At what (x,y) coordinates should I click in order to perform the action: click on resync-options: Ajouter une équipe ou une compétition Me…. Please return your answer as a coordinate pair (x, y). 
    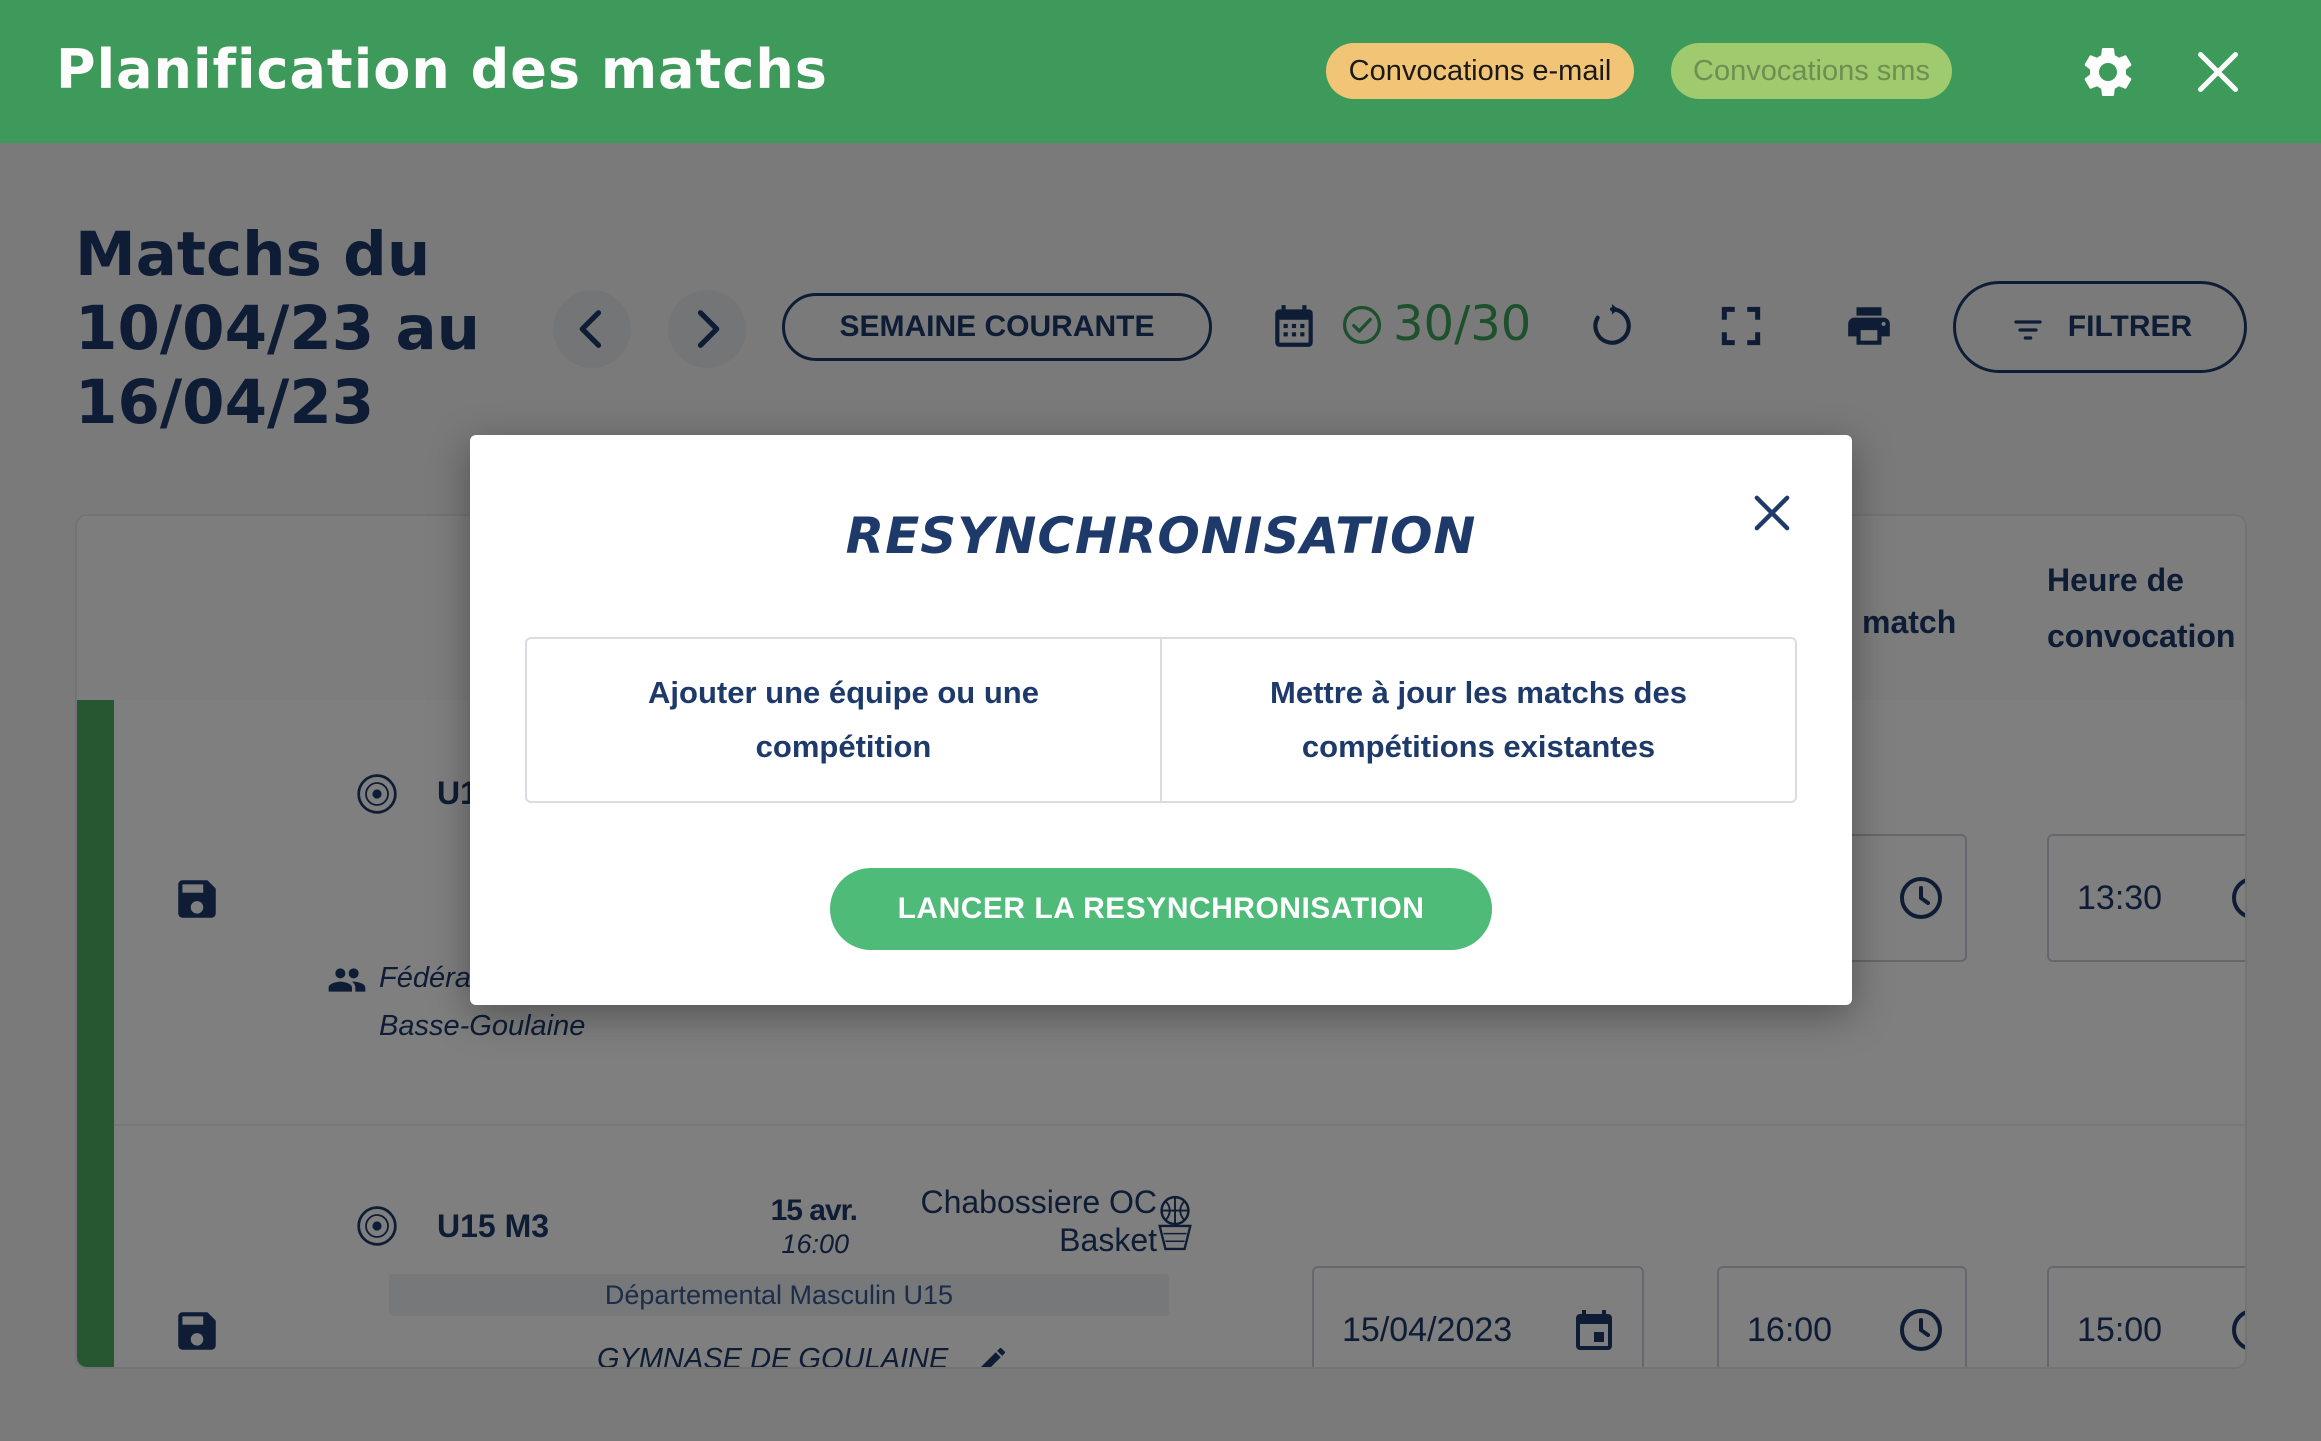
    Looking at the image, I should click on (1161, 720).